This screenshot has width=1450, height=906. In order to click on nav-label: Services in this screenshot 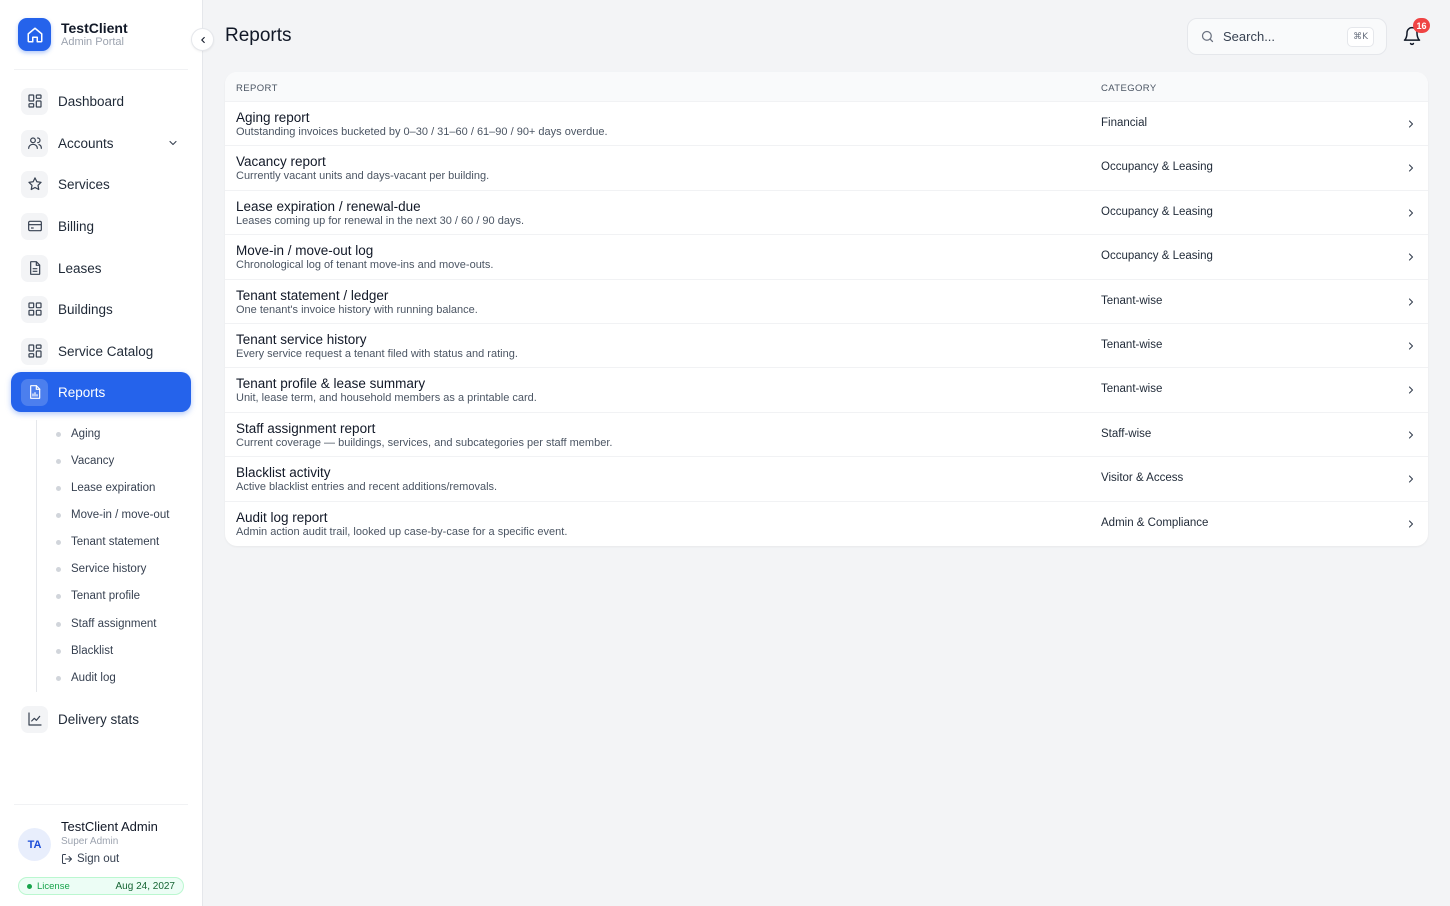, I will do `click(84, 184)`.